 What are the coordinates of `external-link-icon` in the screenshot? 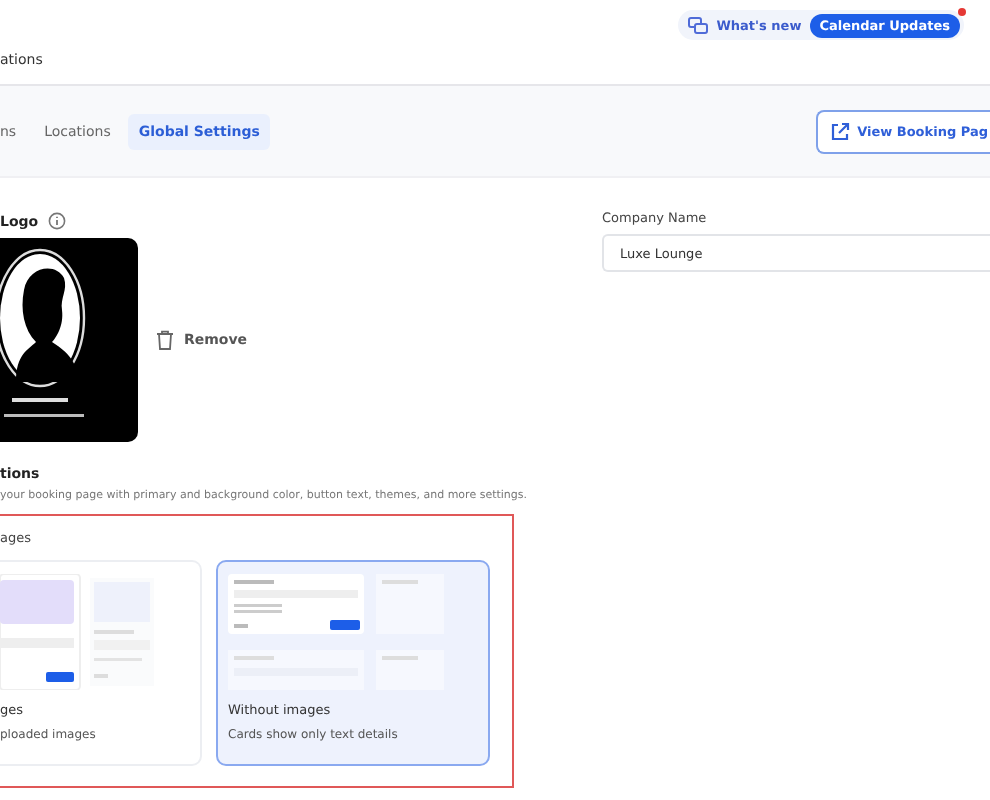 It's located at (839, 131).